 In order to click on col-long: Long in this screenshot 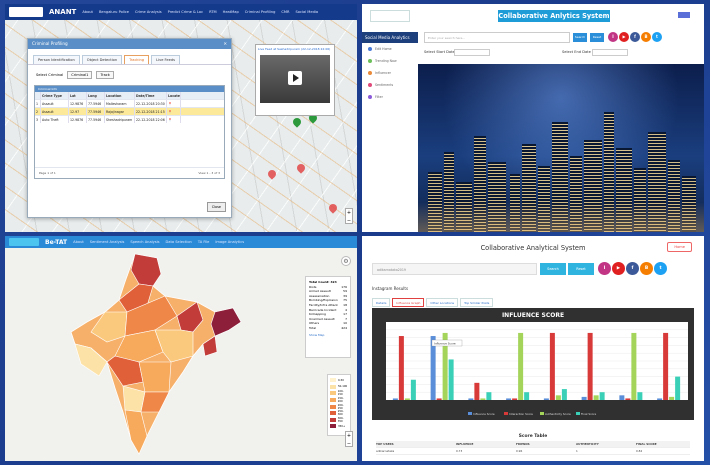, I will do `click(96, 95)`.